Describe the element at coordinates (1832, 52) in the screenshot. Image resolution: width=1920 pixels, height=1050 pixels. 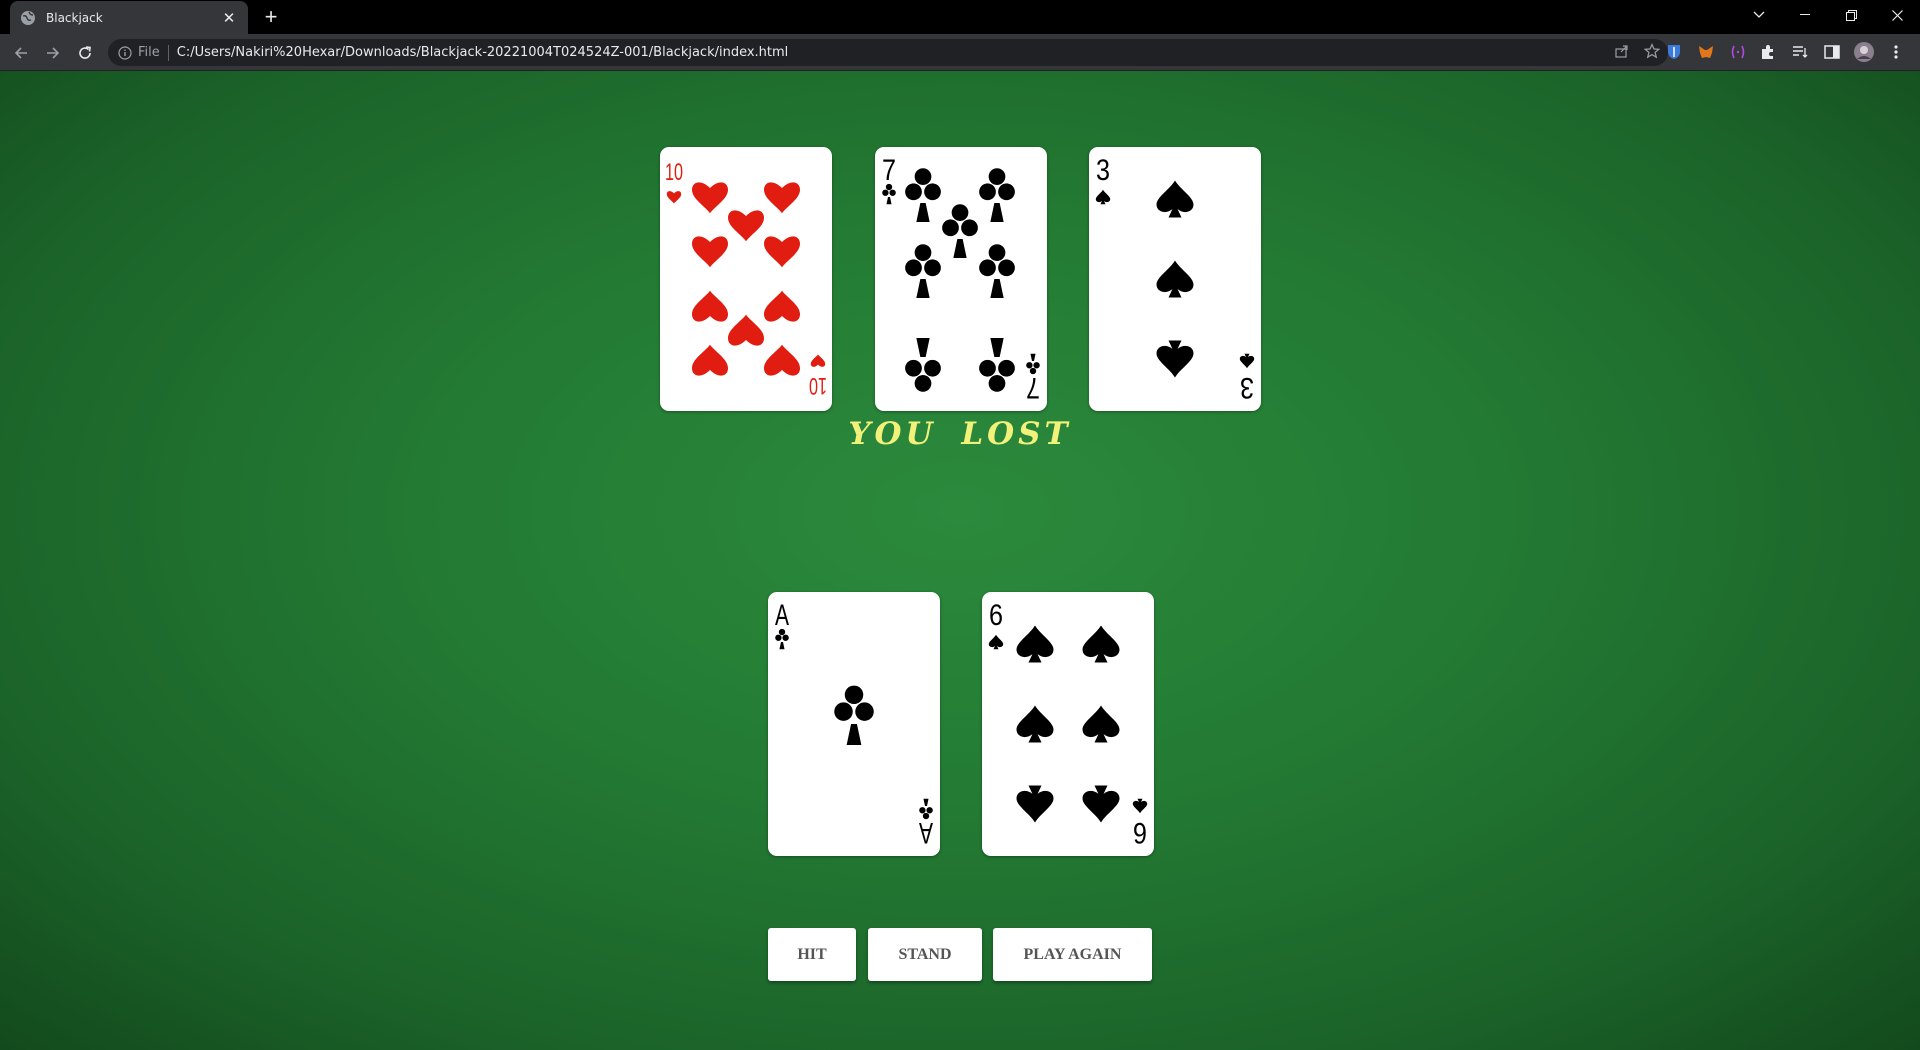
I see `side-panel-icon` at that location.